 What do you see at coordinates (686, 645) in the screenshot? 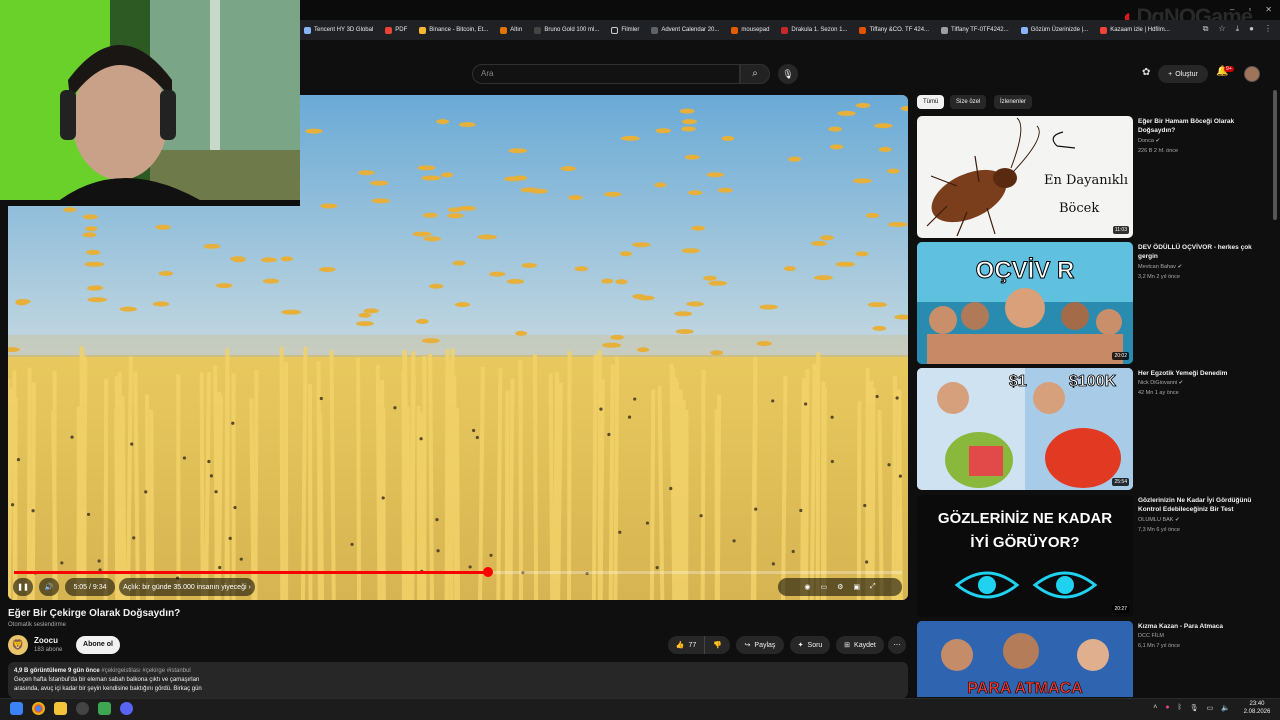
I see `like-button: 👍 77` at bounding box center [686, 645].